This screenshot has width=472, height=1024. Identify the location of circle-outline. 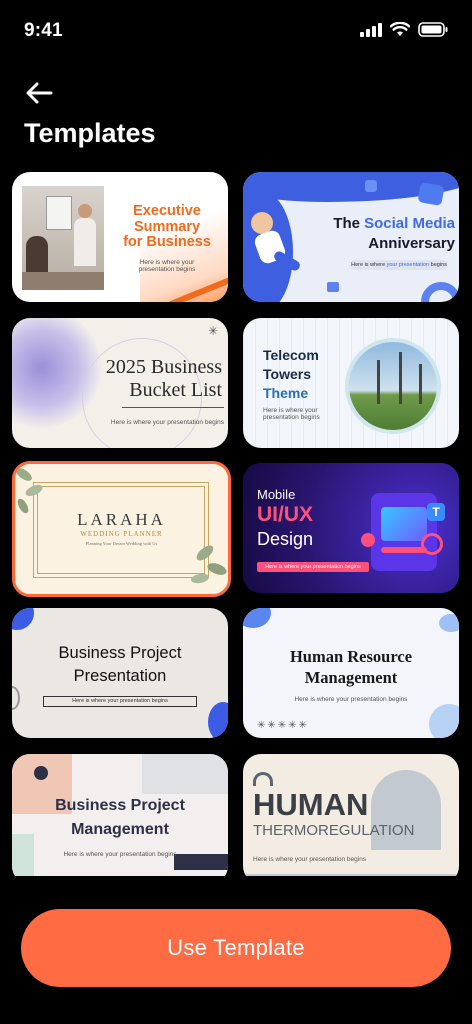
(16, 698).